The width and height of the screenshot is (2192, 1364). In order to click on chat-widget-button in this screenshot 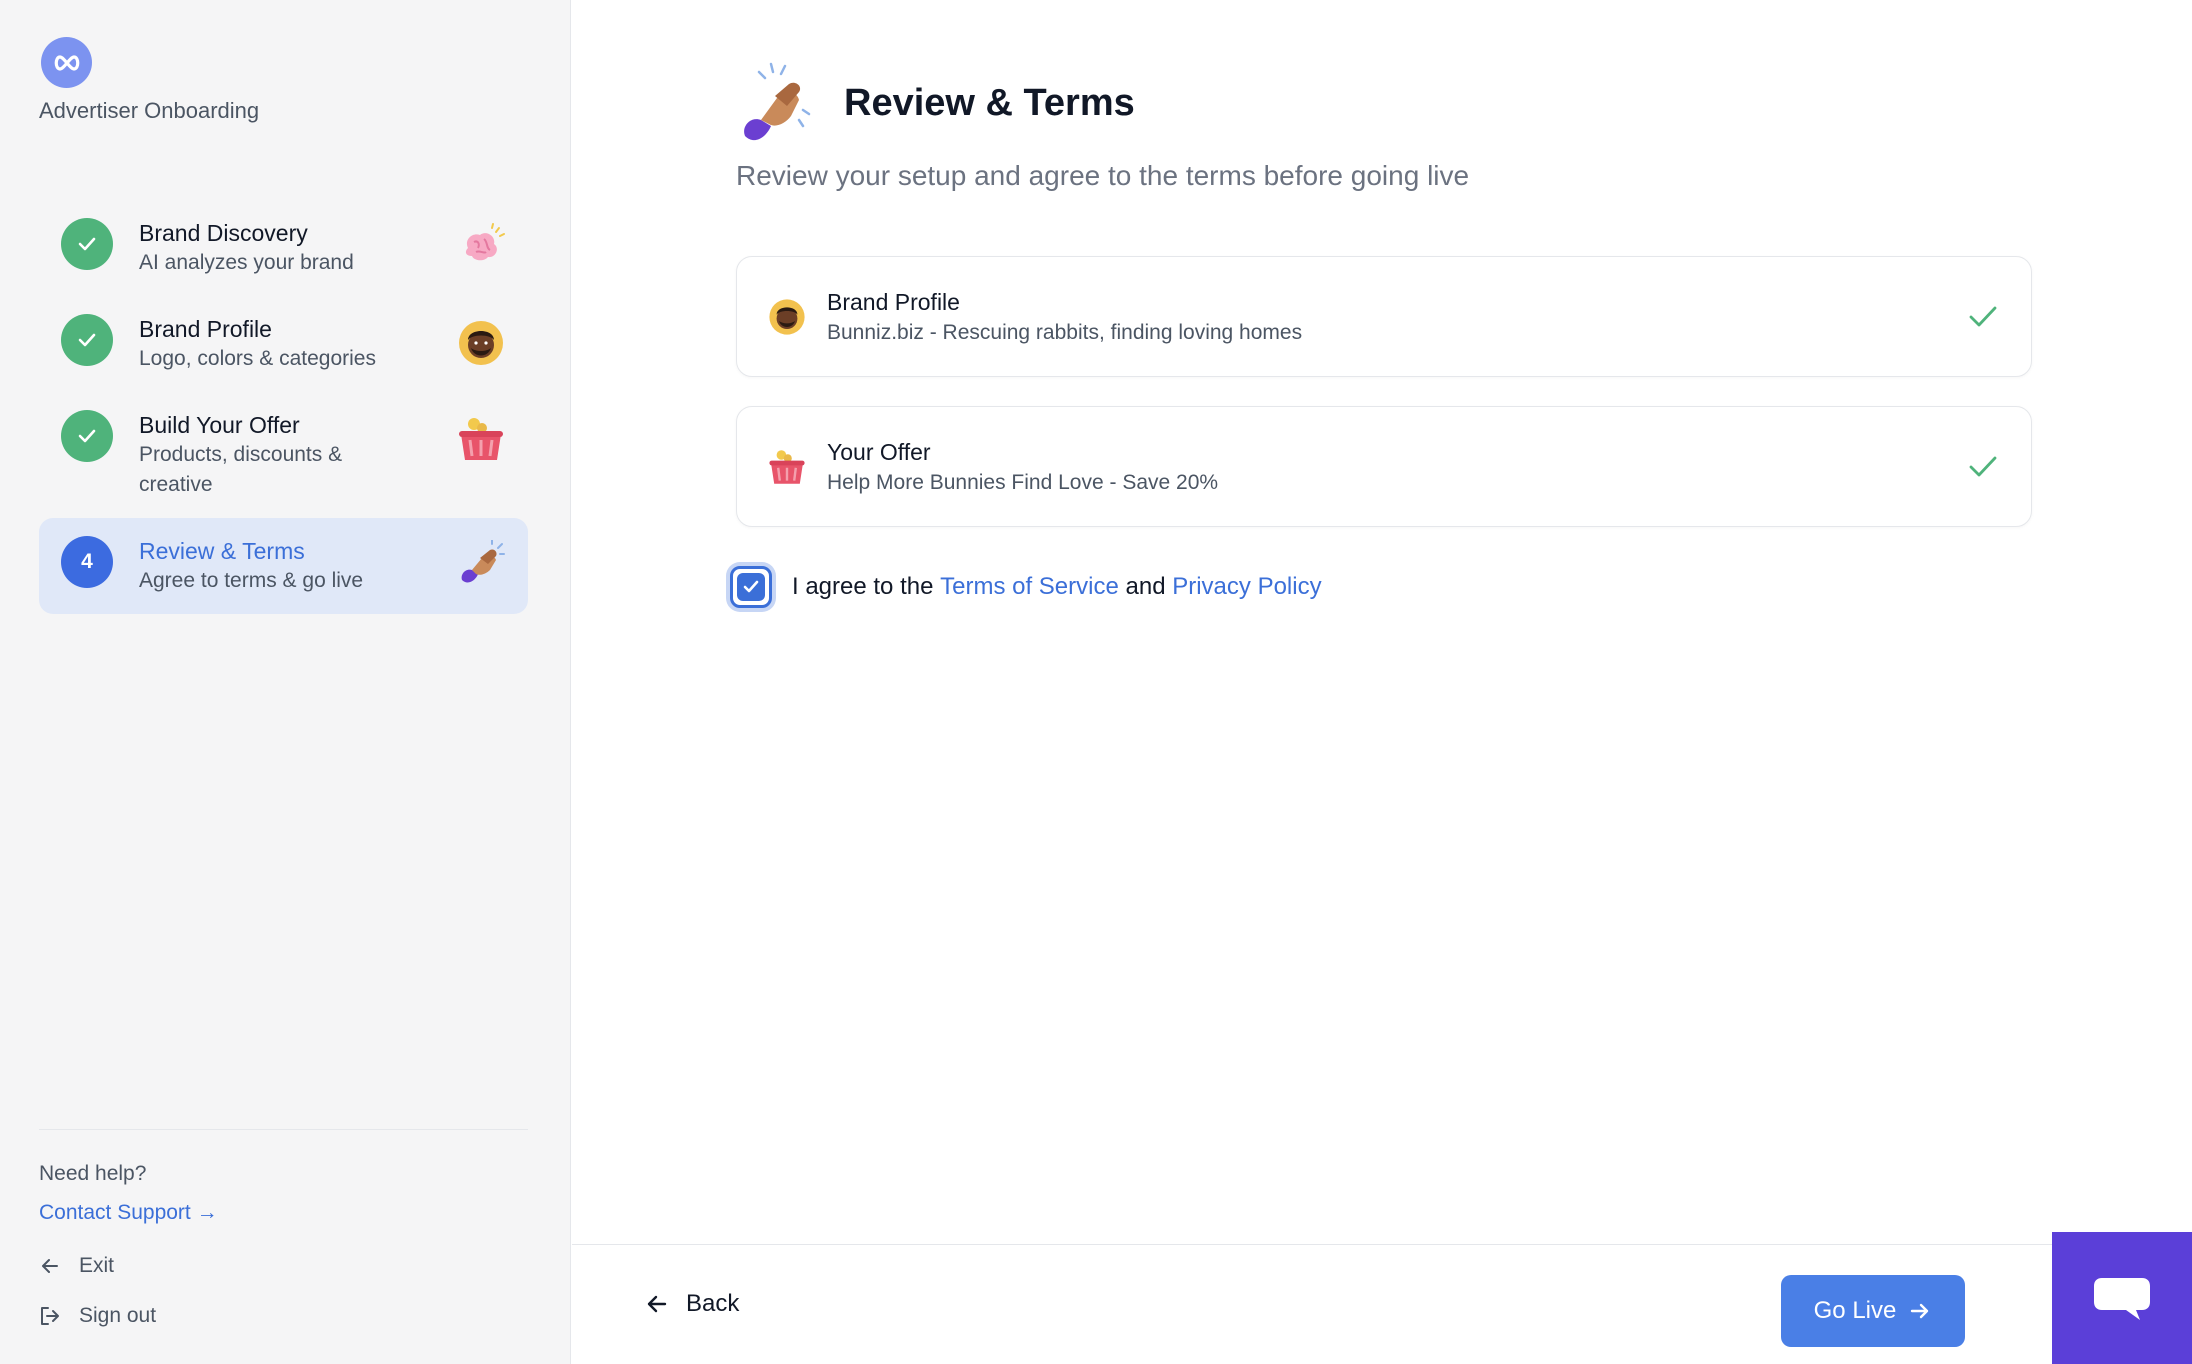, I will do `click(2122, 1298)`.